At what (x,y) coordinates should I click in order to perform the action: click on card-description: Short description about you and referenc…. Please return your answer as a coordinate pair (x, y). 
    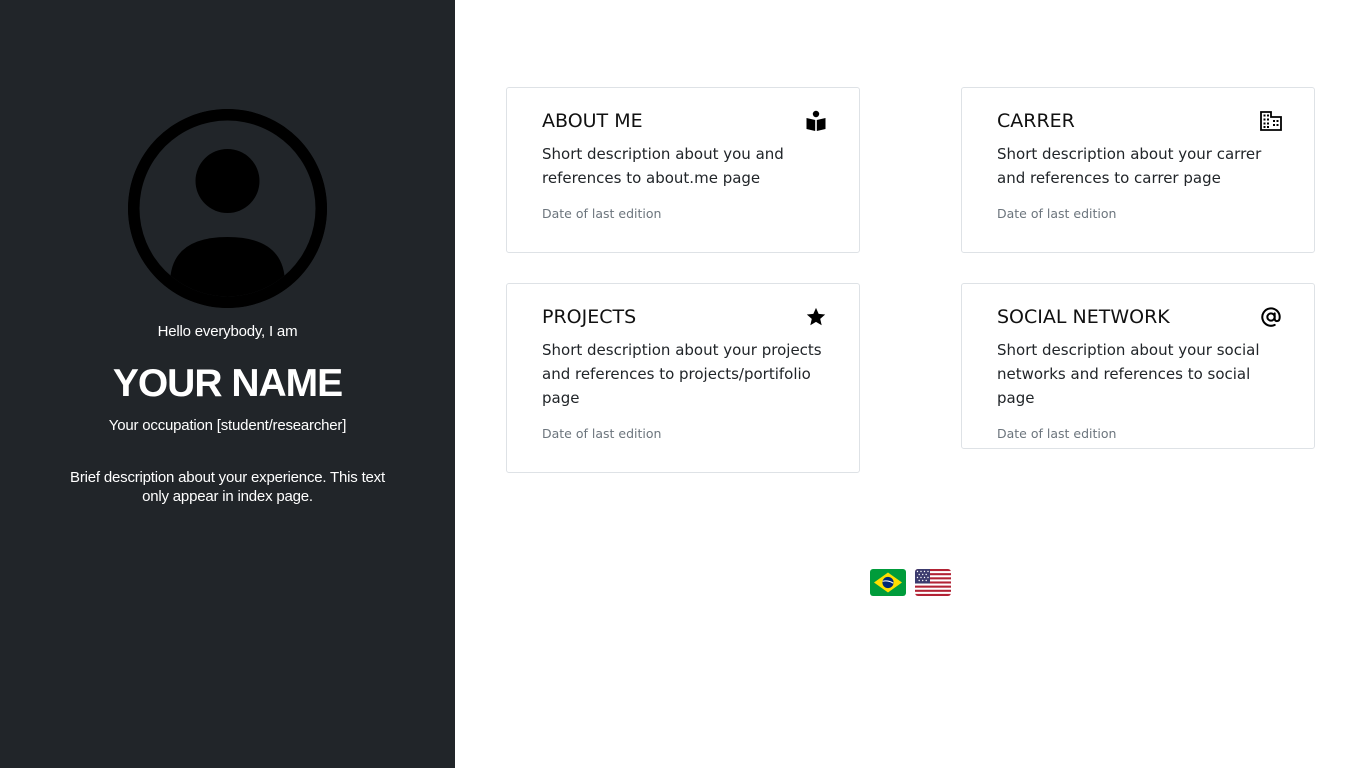
    Looking at the image, I should click on (663, 166).